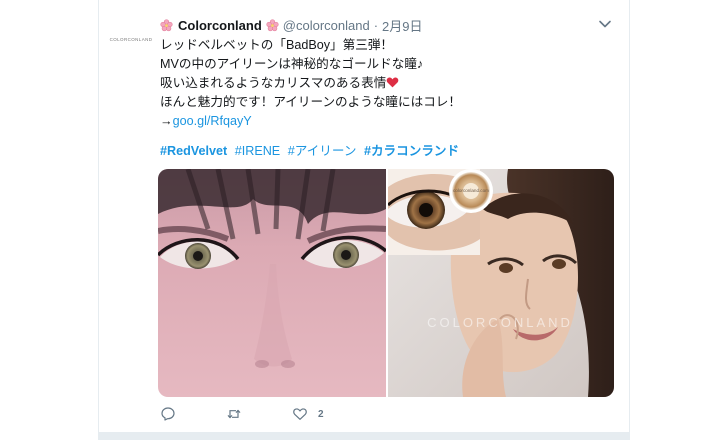 This screenshot has height=440, width=720. What do you see at coordinates (321, 414) in the screenshot?
I see `like-count: 2` at bounding box center [321, 414].